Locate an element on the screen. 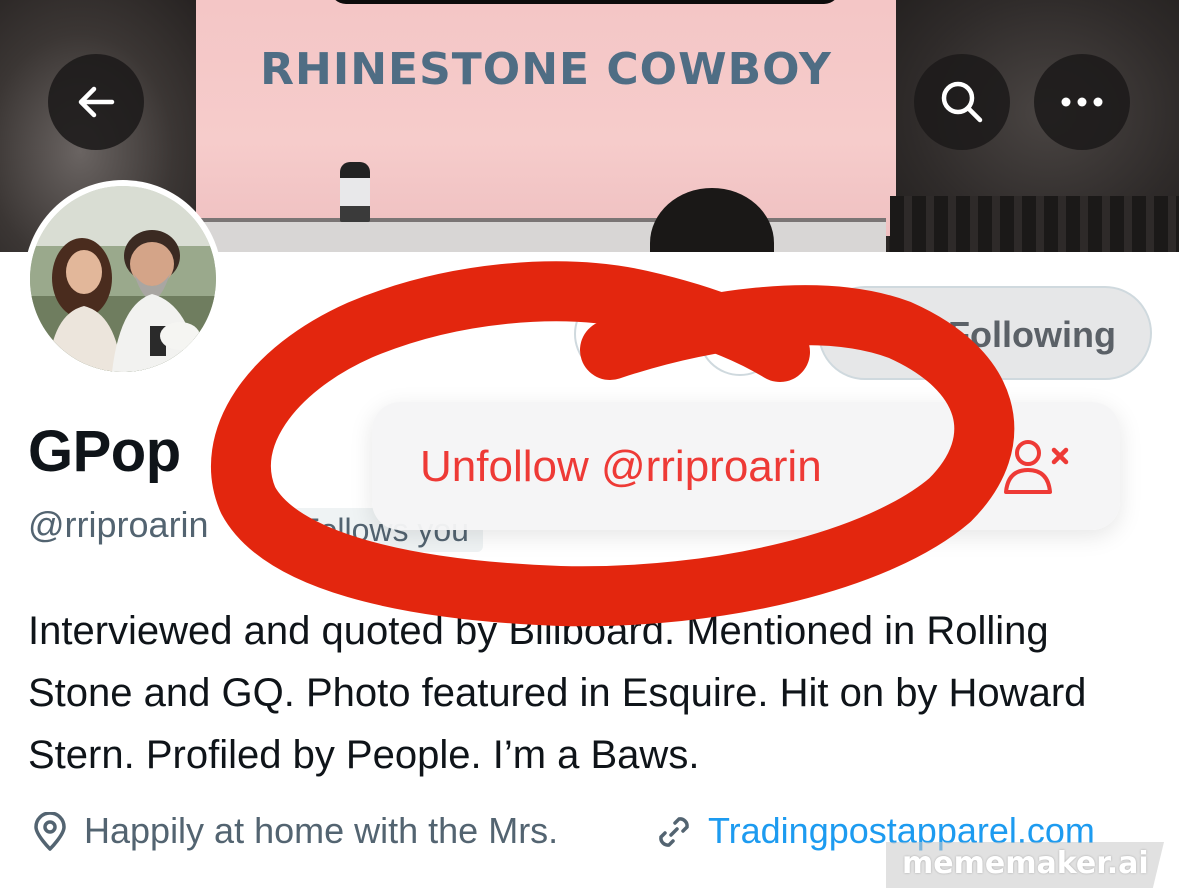 This screenshot has width=1179, height=888. back-button is located at coordinates (96, 102).